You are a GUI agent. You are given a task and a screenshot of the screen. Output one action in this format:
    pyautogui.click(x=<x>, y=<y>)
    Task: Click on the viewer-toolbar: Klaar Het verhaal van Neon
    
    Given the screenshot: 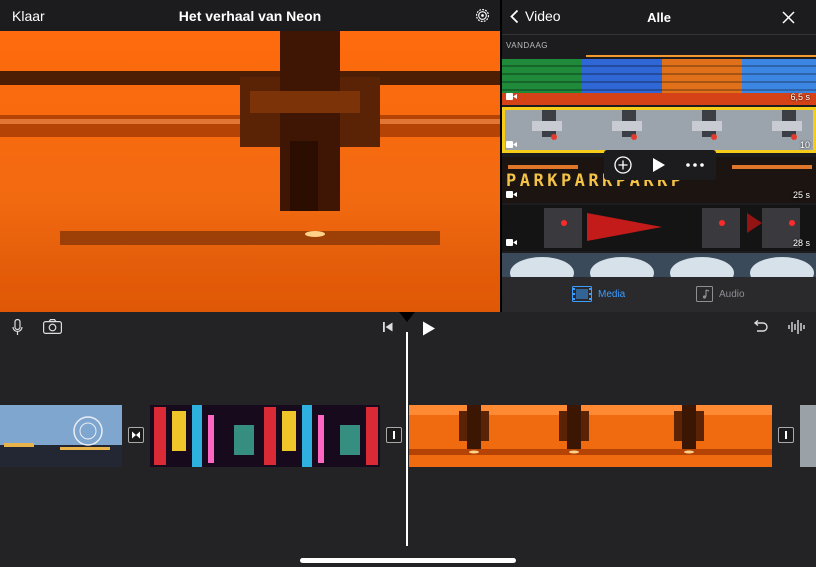 What is the action you would take?
    pyautogui.click(x=250, y=15)
    